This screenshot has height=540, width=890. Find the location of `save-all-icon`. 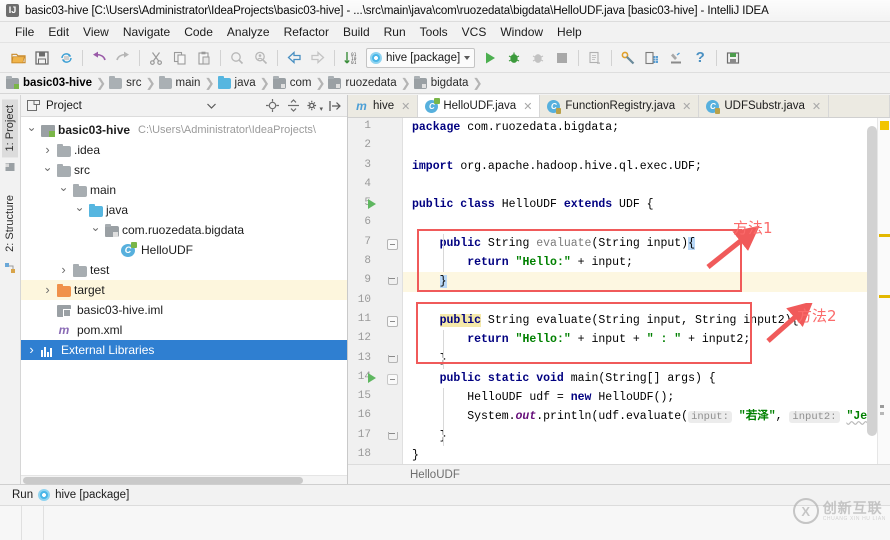

save-all-icon is located at coordinates (42, 58).